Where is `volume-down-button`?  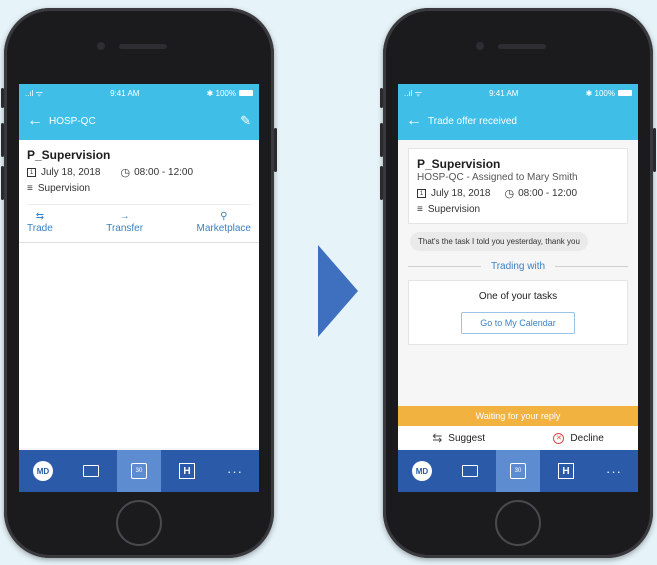
volume-down-button is located at coordinates (2, 183).